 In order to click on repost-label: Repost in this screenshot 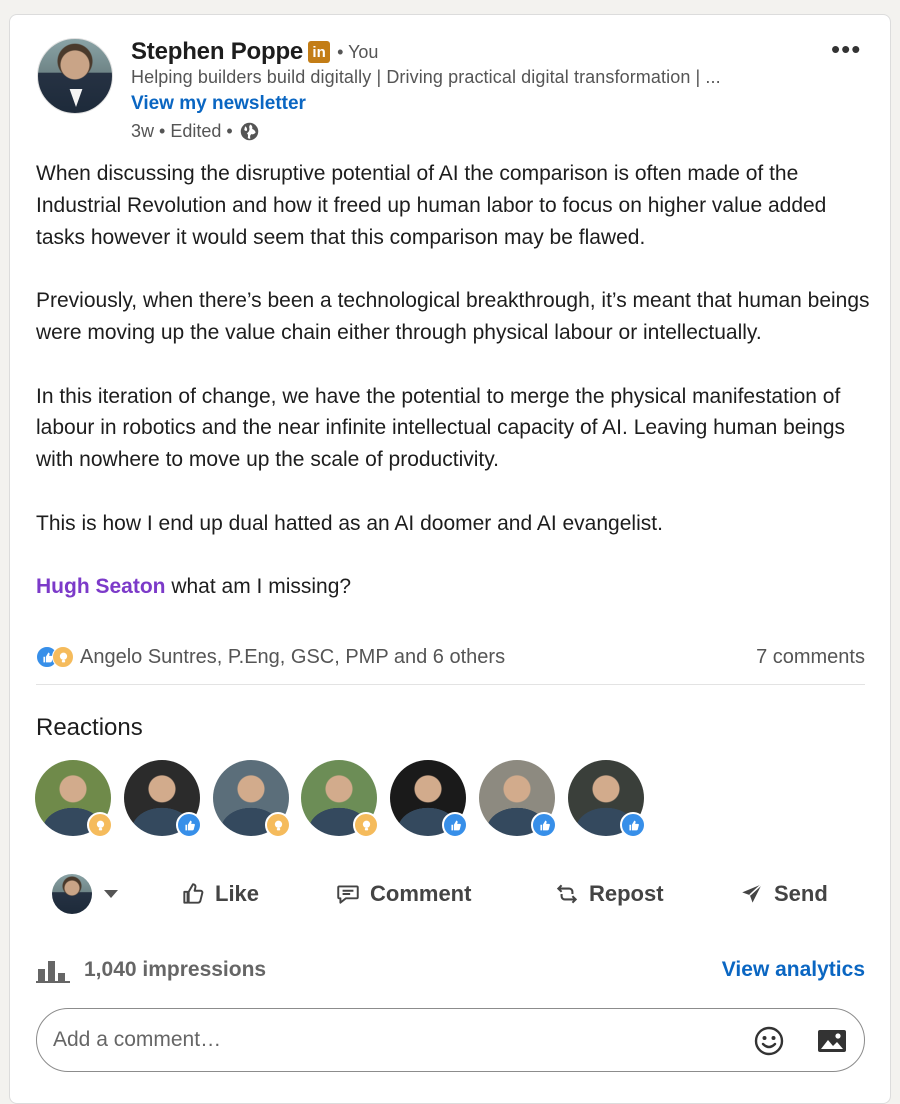, I will do `click(626, 893)`.